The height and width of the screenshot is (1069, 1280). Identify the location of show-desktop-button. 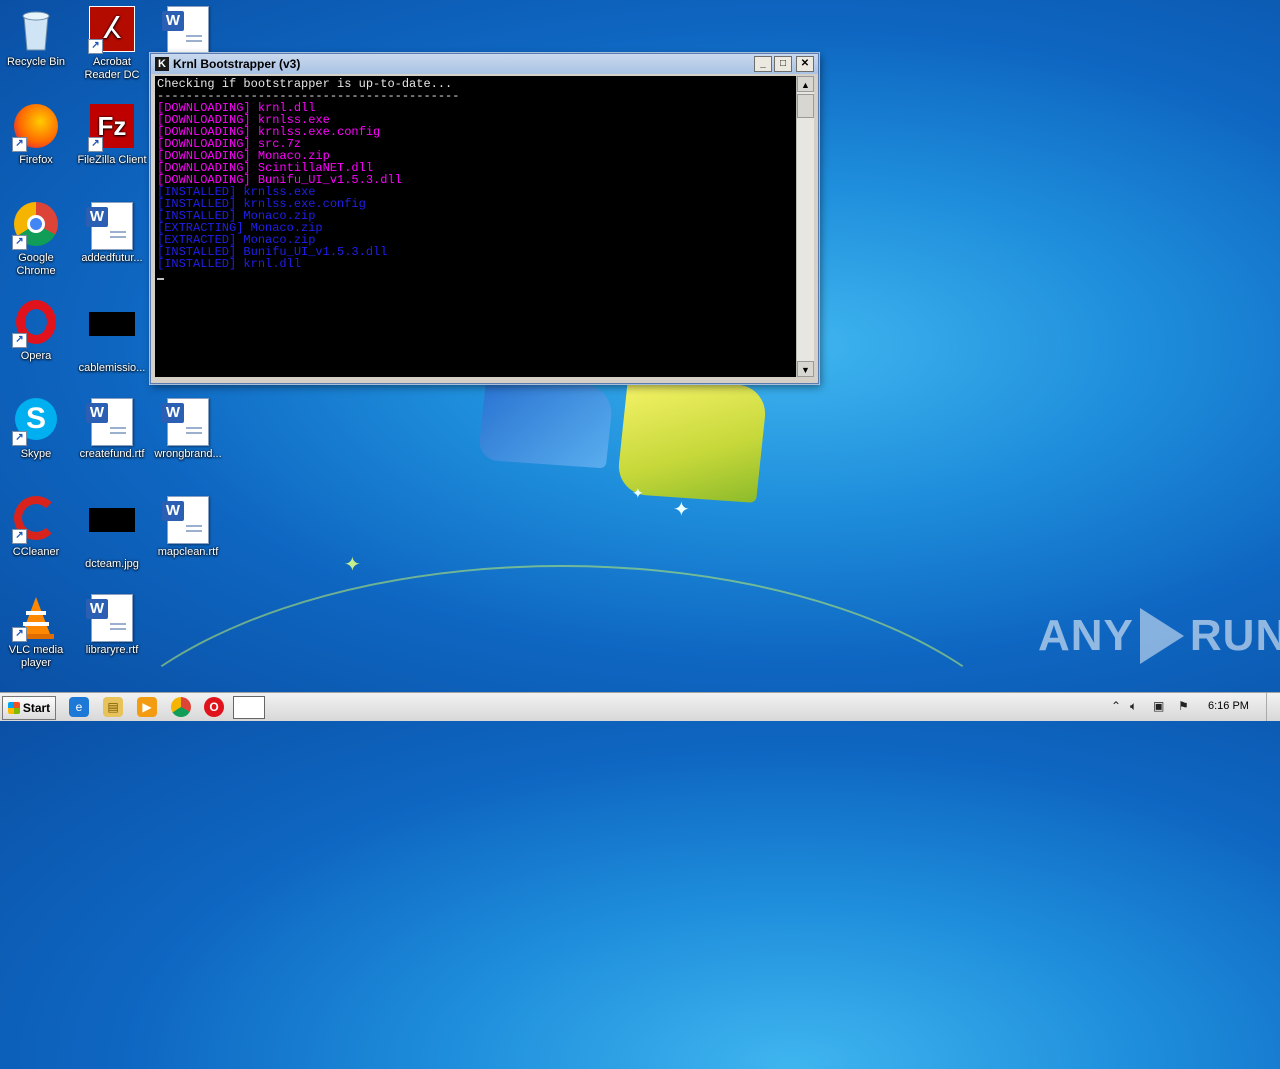
(1273, 707).